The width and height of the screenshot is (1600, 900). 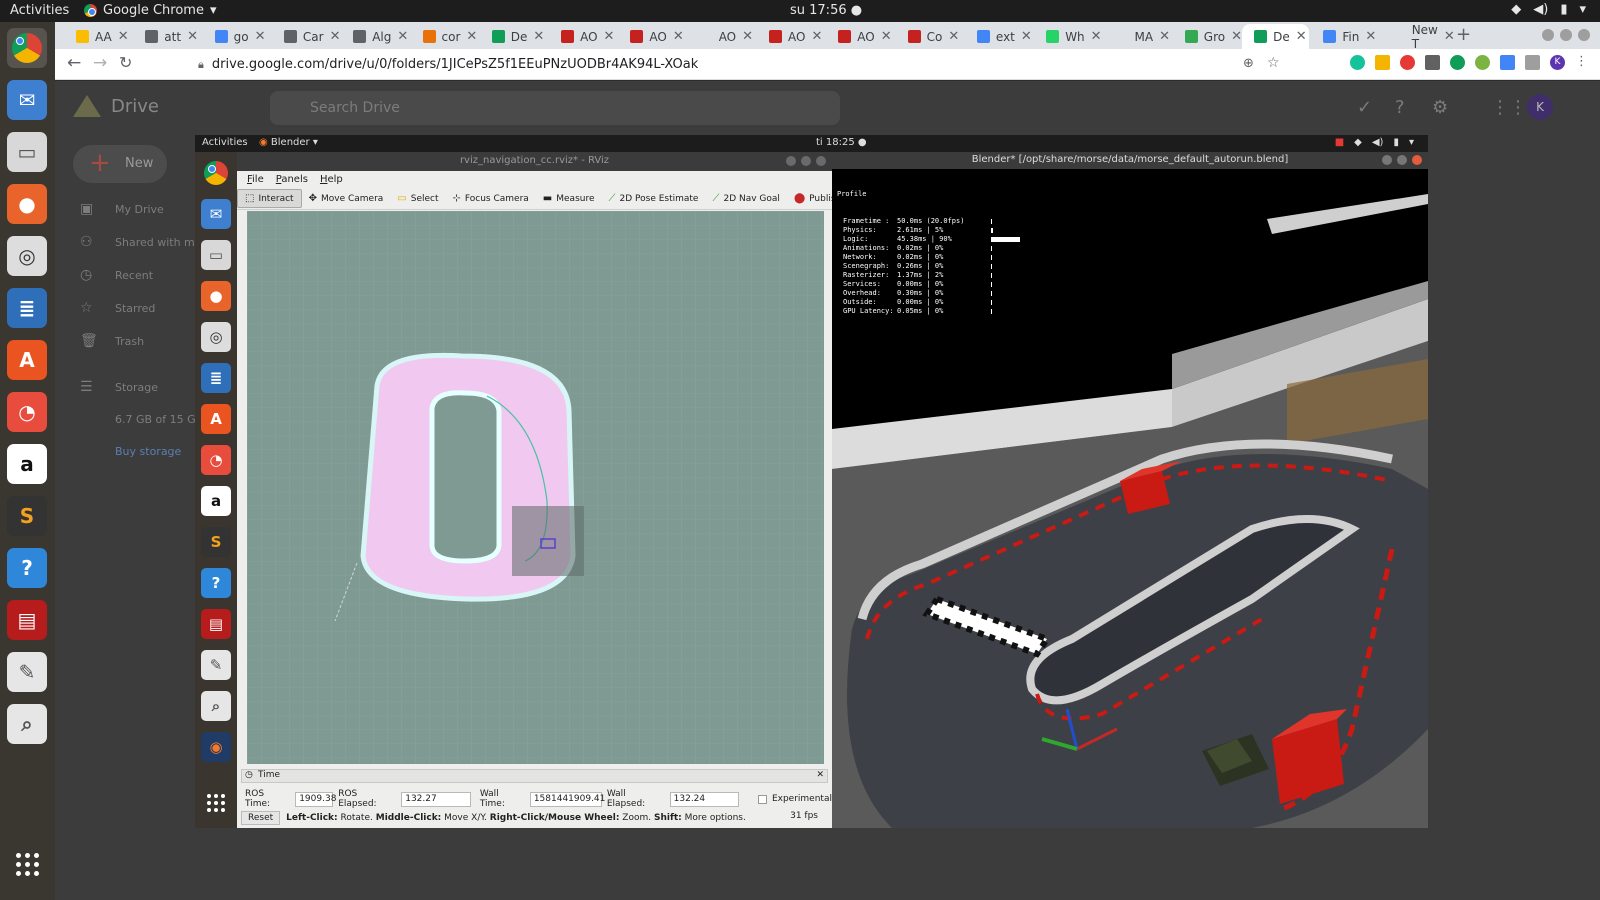 What do you see at coordinates (216, 173) in the screenshot?
I see `chrome-dock-icon` at bounding box center [216, 173].